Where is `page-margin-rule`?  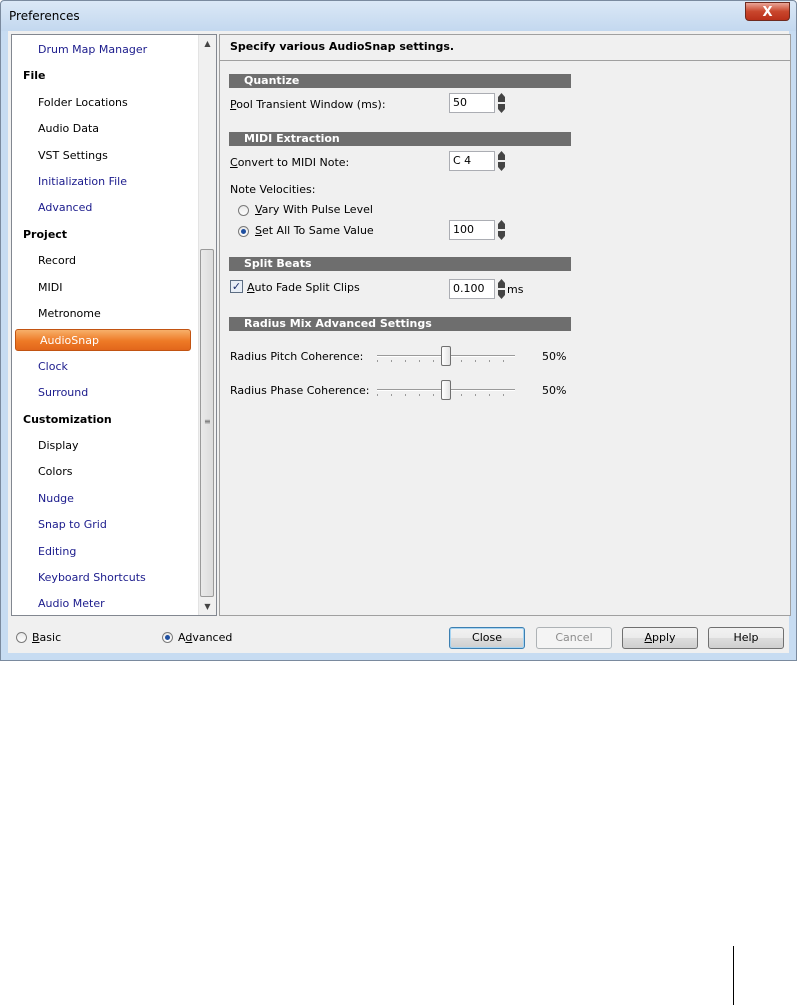
page-margin-rule is located at coordinates (733, 975).